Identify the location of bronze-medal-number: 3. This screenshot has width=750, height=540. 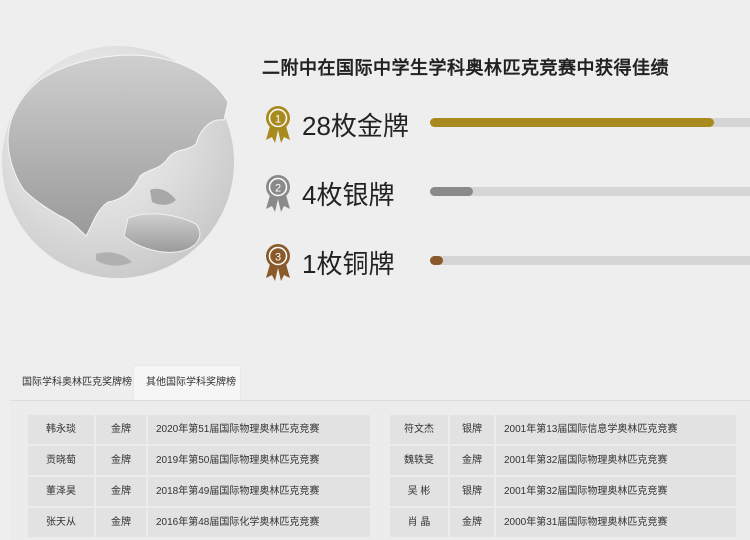
(278, 258).